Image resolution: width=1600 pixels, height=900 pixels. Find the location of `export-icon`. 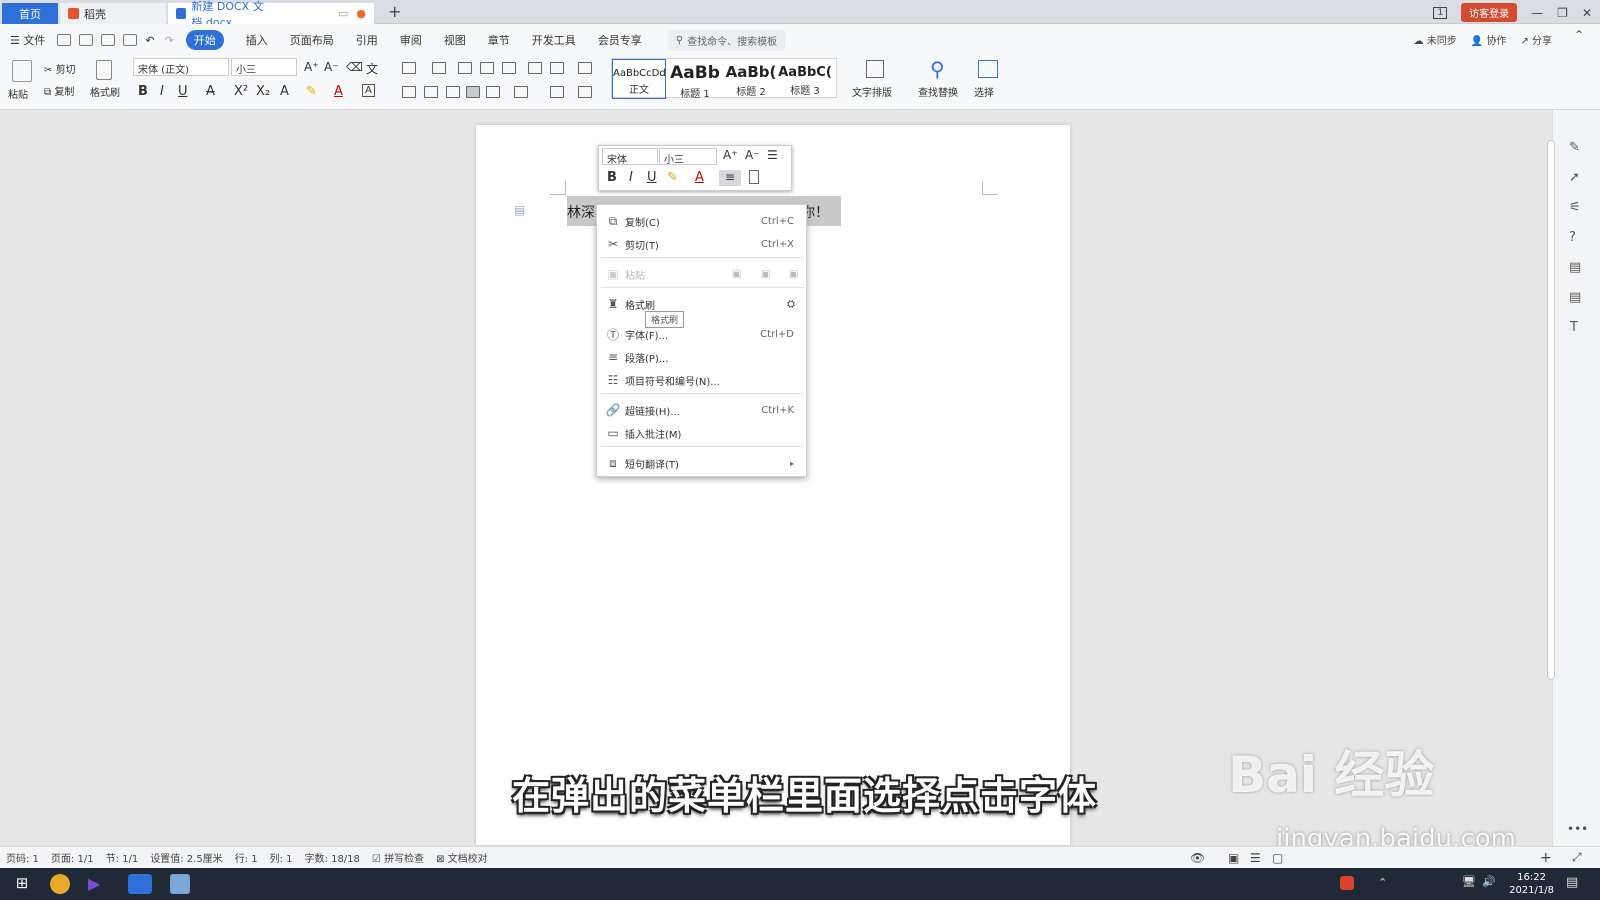

export-icon is located at coordinates (86, 40).